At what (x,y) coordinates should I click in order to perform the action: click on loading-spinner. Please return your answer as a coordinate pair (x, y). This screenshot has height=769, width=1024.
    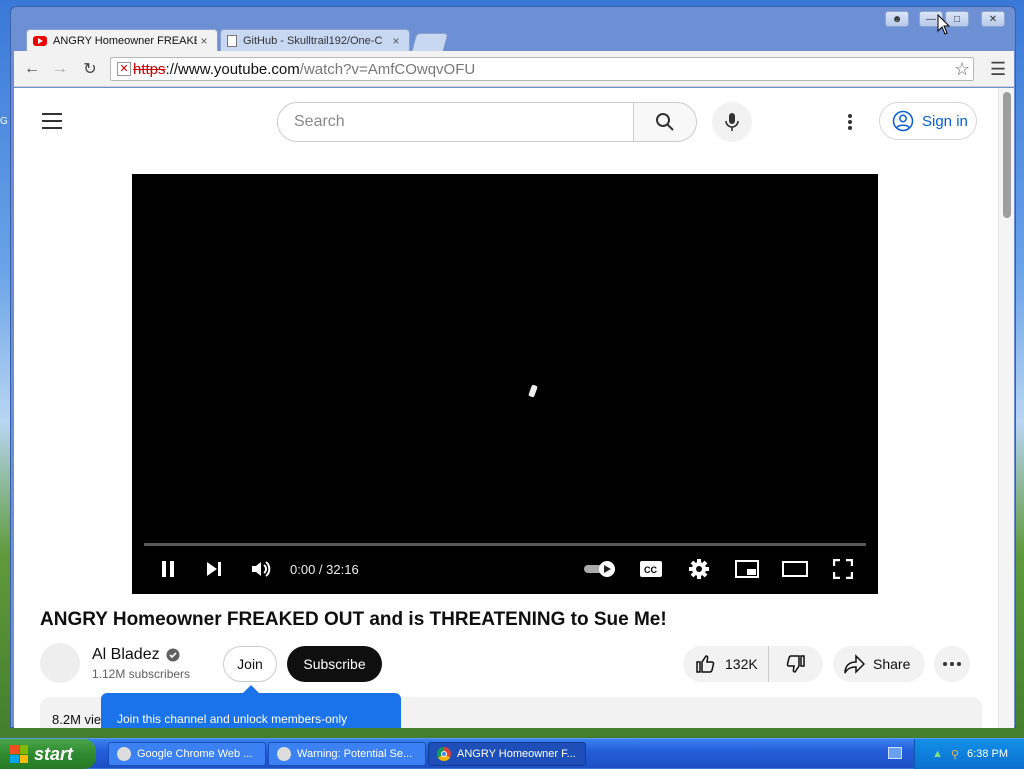
    Looking at the image, I should click on (533, 391).